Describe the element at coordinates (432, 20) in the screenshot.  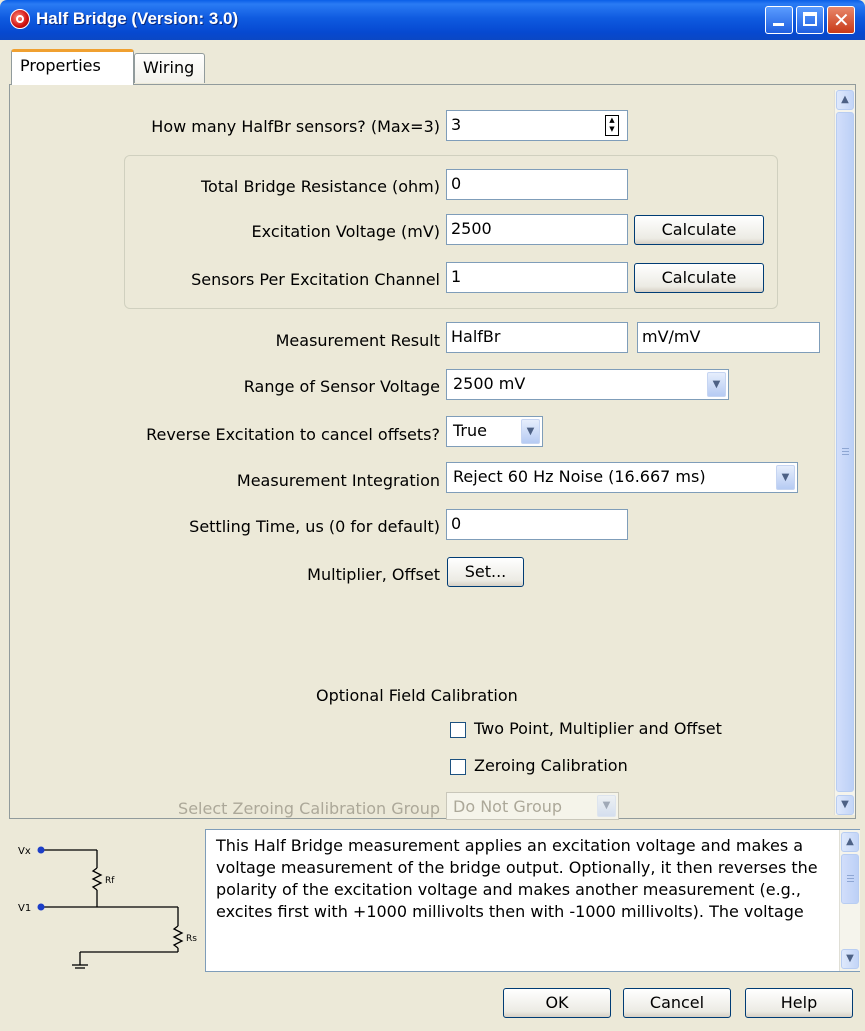
I see `title-bar: Half Bridge (Version: 3.0) ✕` at that location.